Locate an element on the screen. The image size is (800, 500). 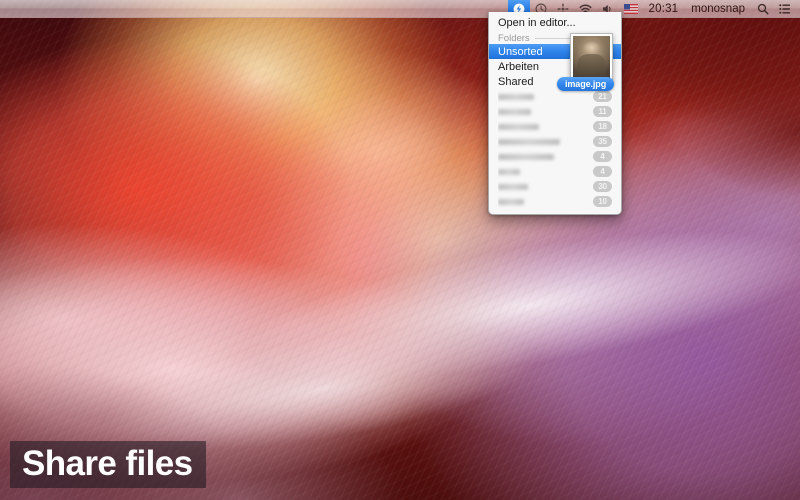
folder-count-badge: 35 is located at coordinates (602, 141).